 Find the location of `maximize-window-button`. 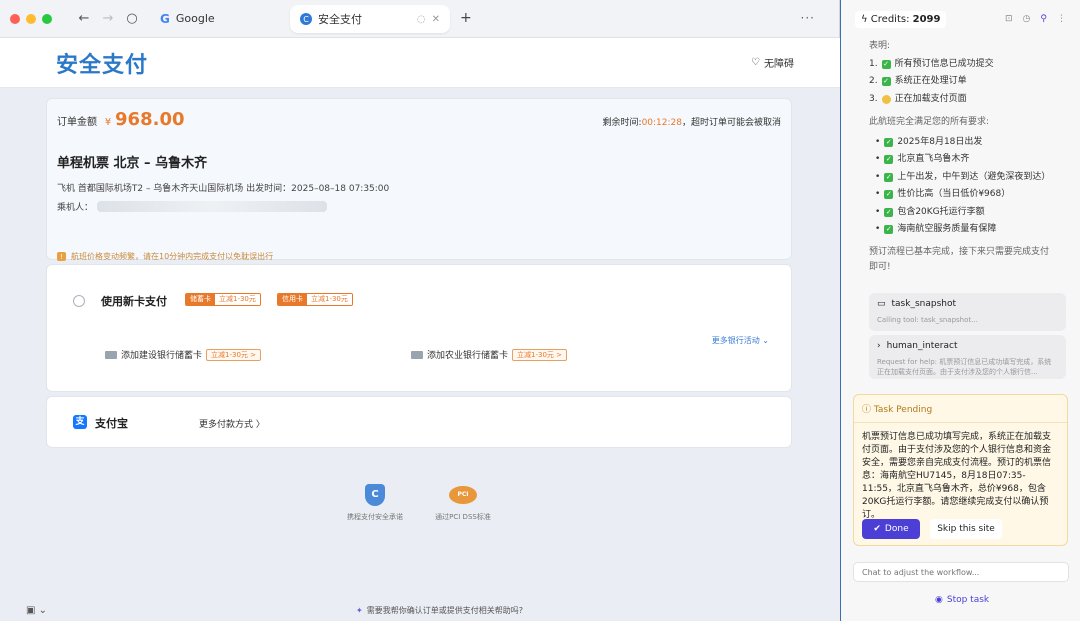

maximize-window-button is located at coordinates (47, 18).